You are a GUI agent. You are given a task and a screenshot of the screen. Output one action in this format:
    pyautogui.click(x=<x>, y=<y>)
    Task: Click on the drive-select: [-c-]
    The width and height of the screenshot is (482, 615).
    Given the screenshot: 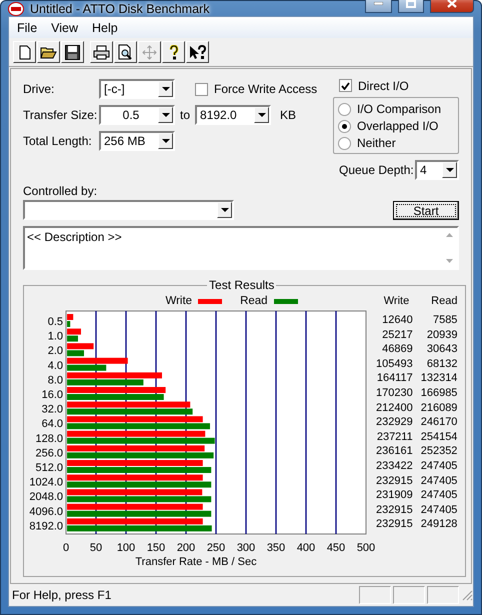 What is the action you would take?
    pyautogui.click(x=137, y=89)
    